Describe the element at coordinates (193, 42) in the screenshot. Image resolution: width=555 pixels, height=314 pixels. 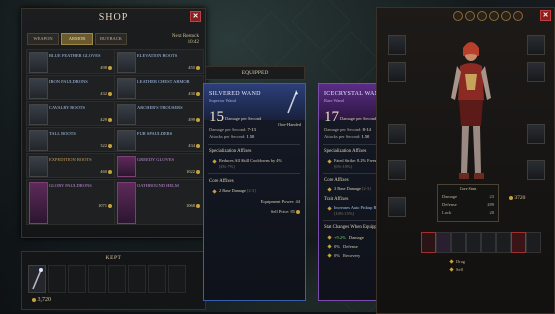
I see `restock-time: 10:42` at that location.